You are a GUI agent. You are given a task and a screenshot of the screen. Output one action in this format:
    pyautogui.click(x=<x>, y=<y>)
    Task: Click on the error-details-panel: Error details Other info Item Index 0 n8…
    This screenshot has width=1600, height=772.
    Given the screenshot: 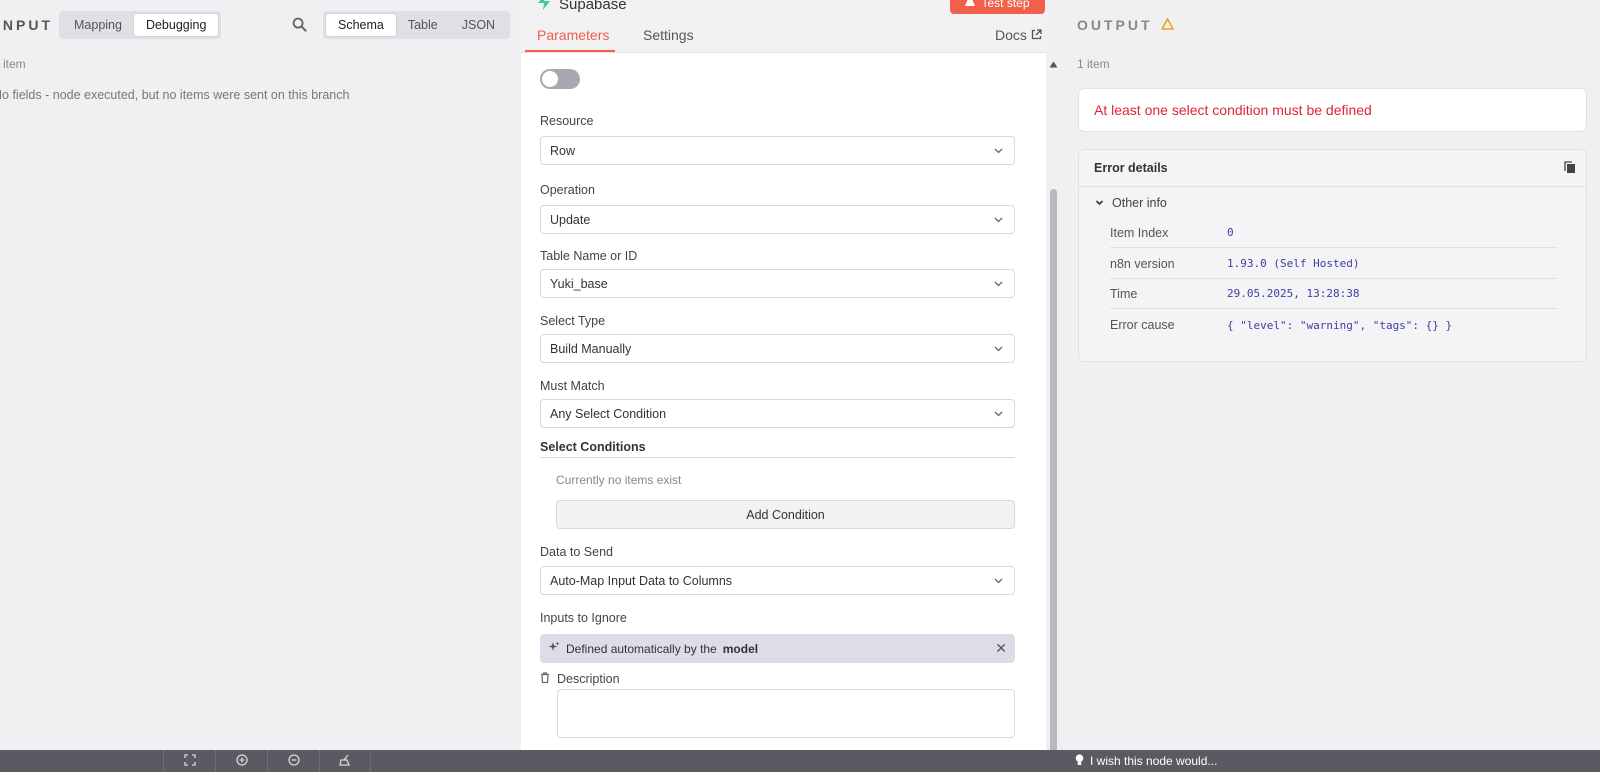 What is the action you would take?
    pyautogui.click(x=1332, y=255)
    